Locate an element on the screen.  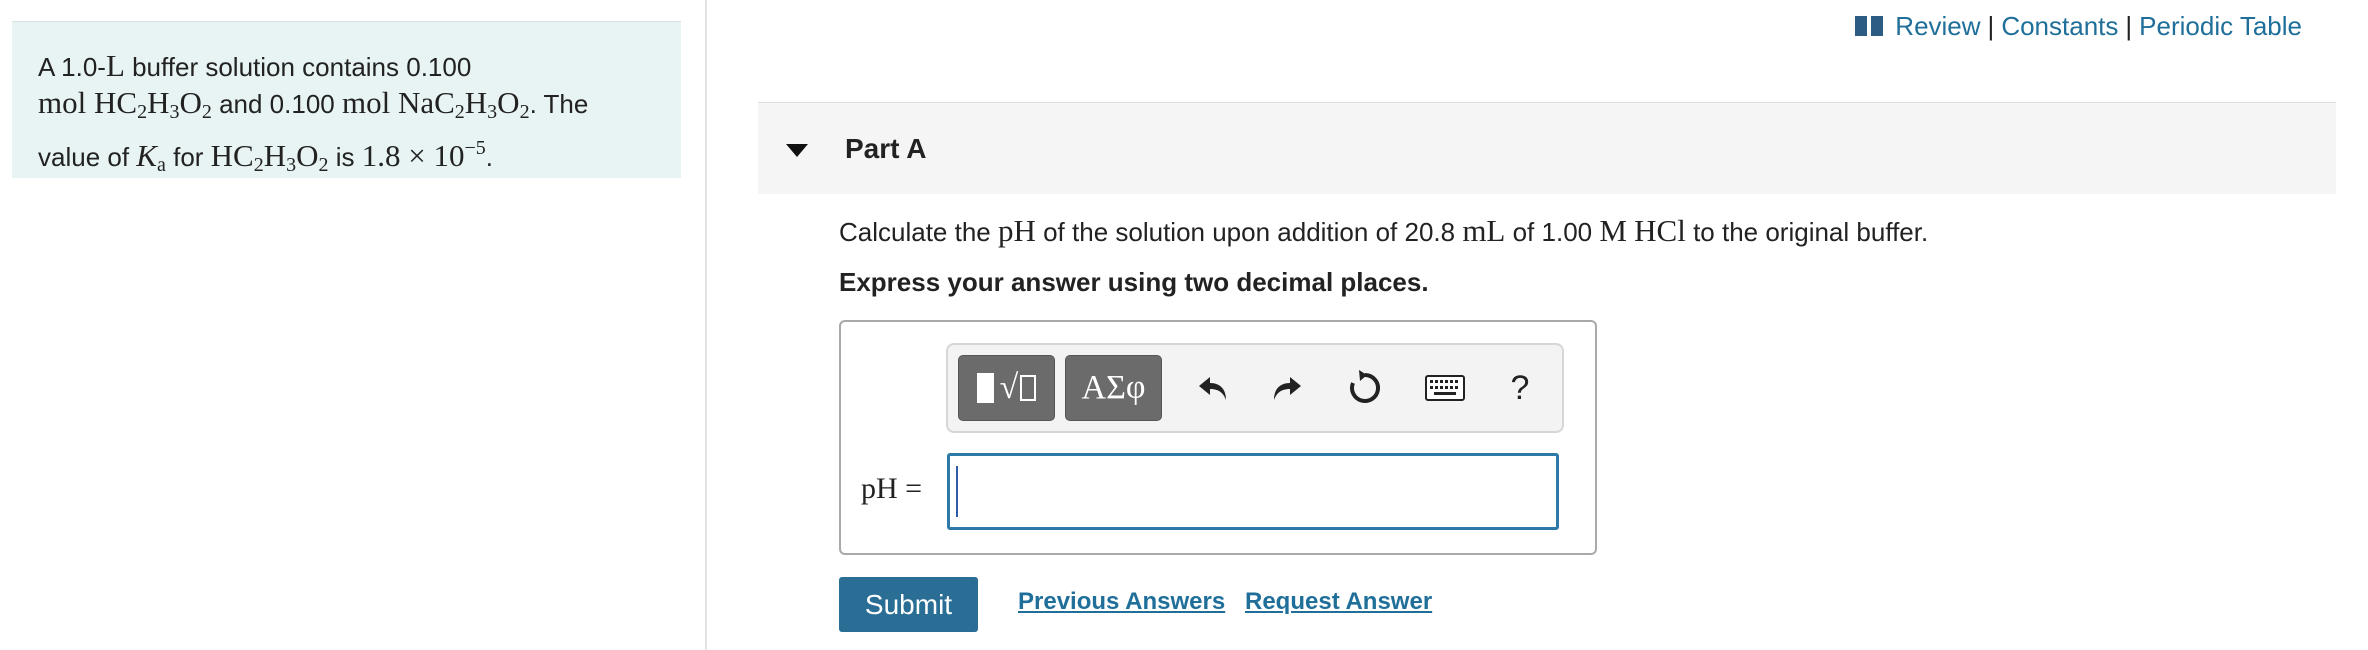
text-cursor is located at coordinates (957, 491).